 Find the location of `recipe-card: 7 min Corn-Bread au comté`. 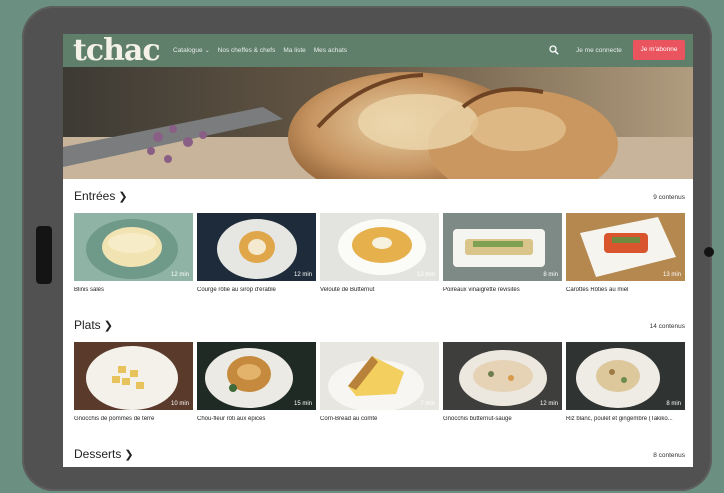

recipe-card: 7 min Corn-Bread au comté is located at coordinates (379, 382).